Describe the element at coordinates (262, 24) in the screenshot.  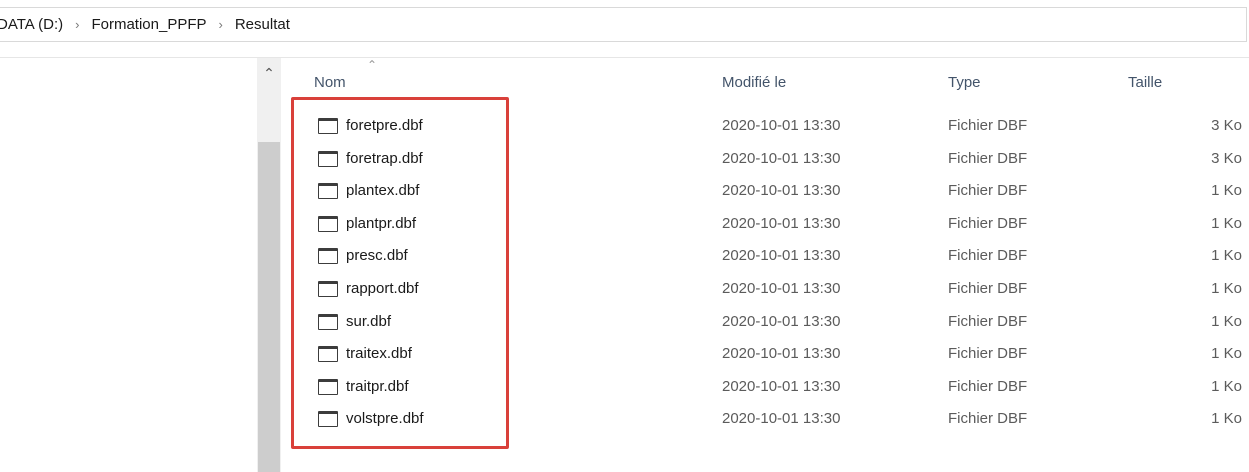
I see `breadcrumb-item-resultat: Resultat` at that location.